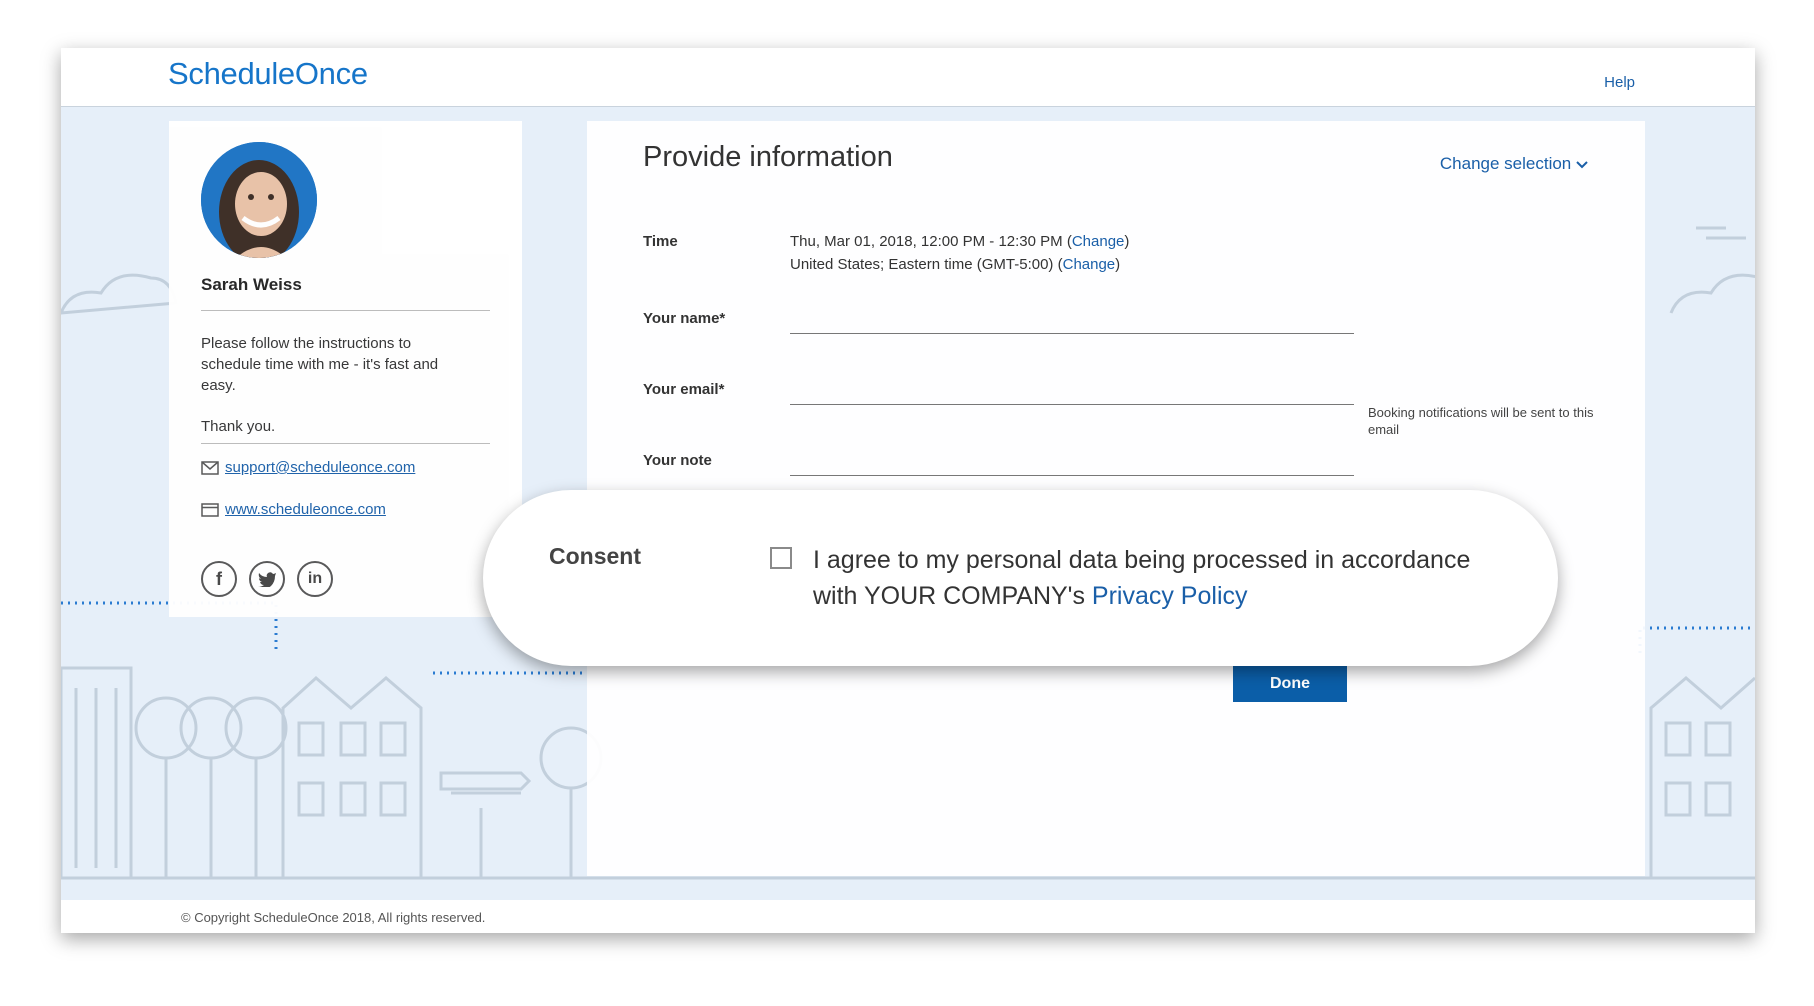 This screenshot has width=1814, height=1006. I want to click on avatar, so click(259, 200).